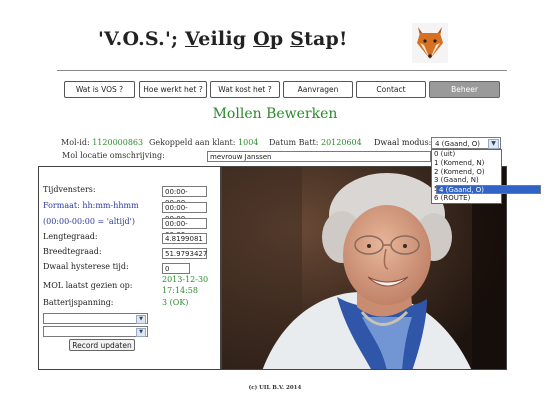  Describe the element at coordinates (95, 331) in the screenshot. I see `select-2: ▼` at that location.